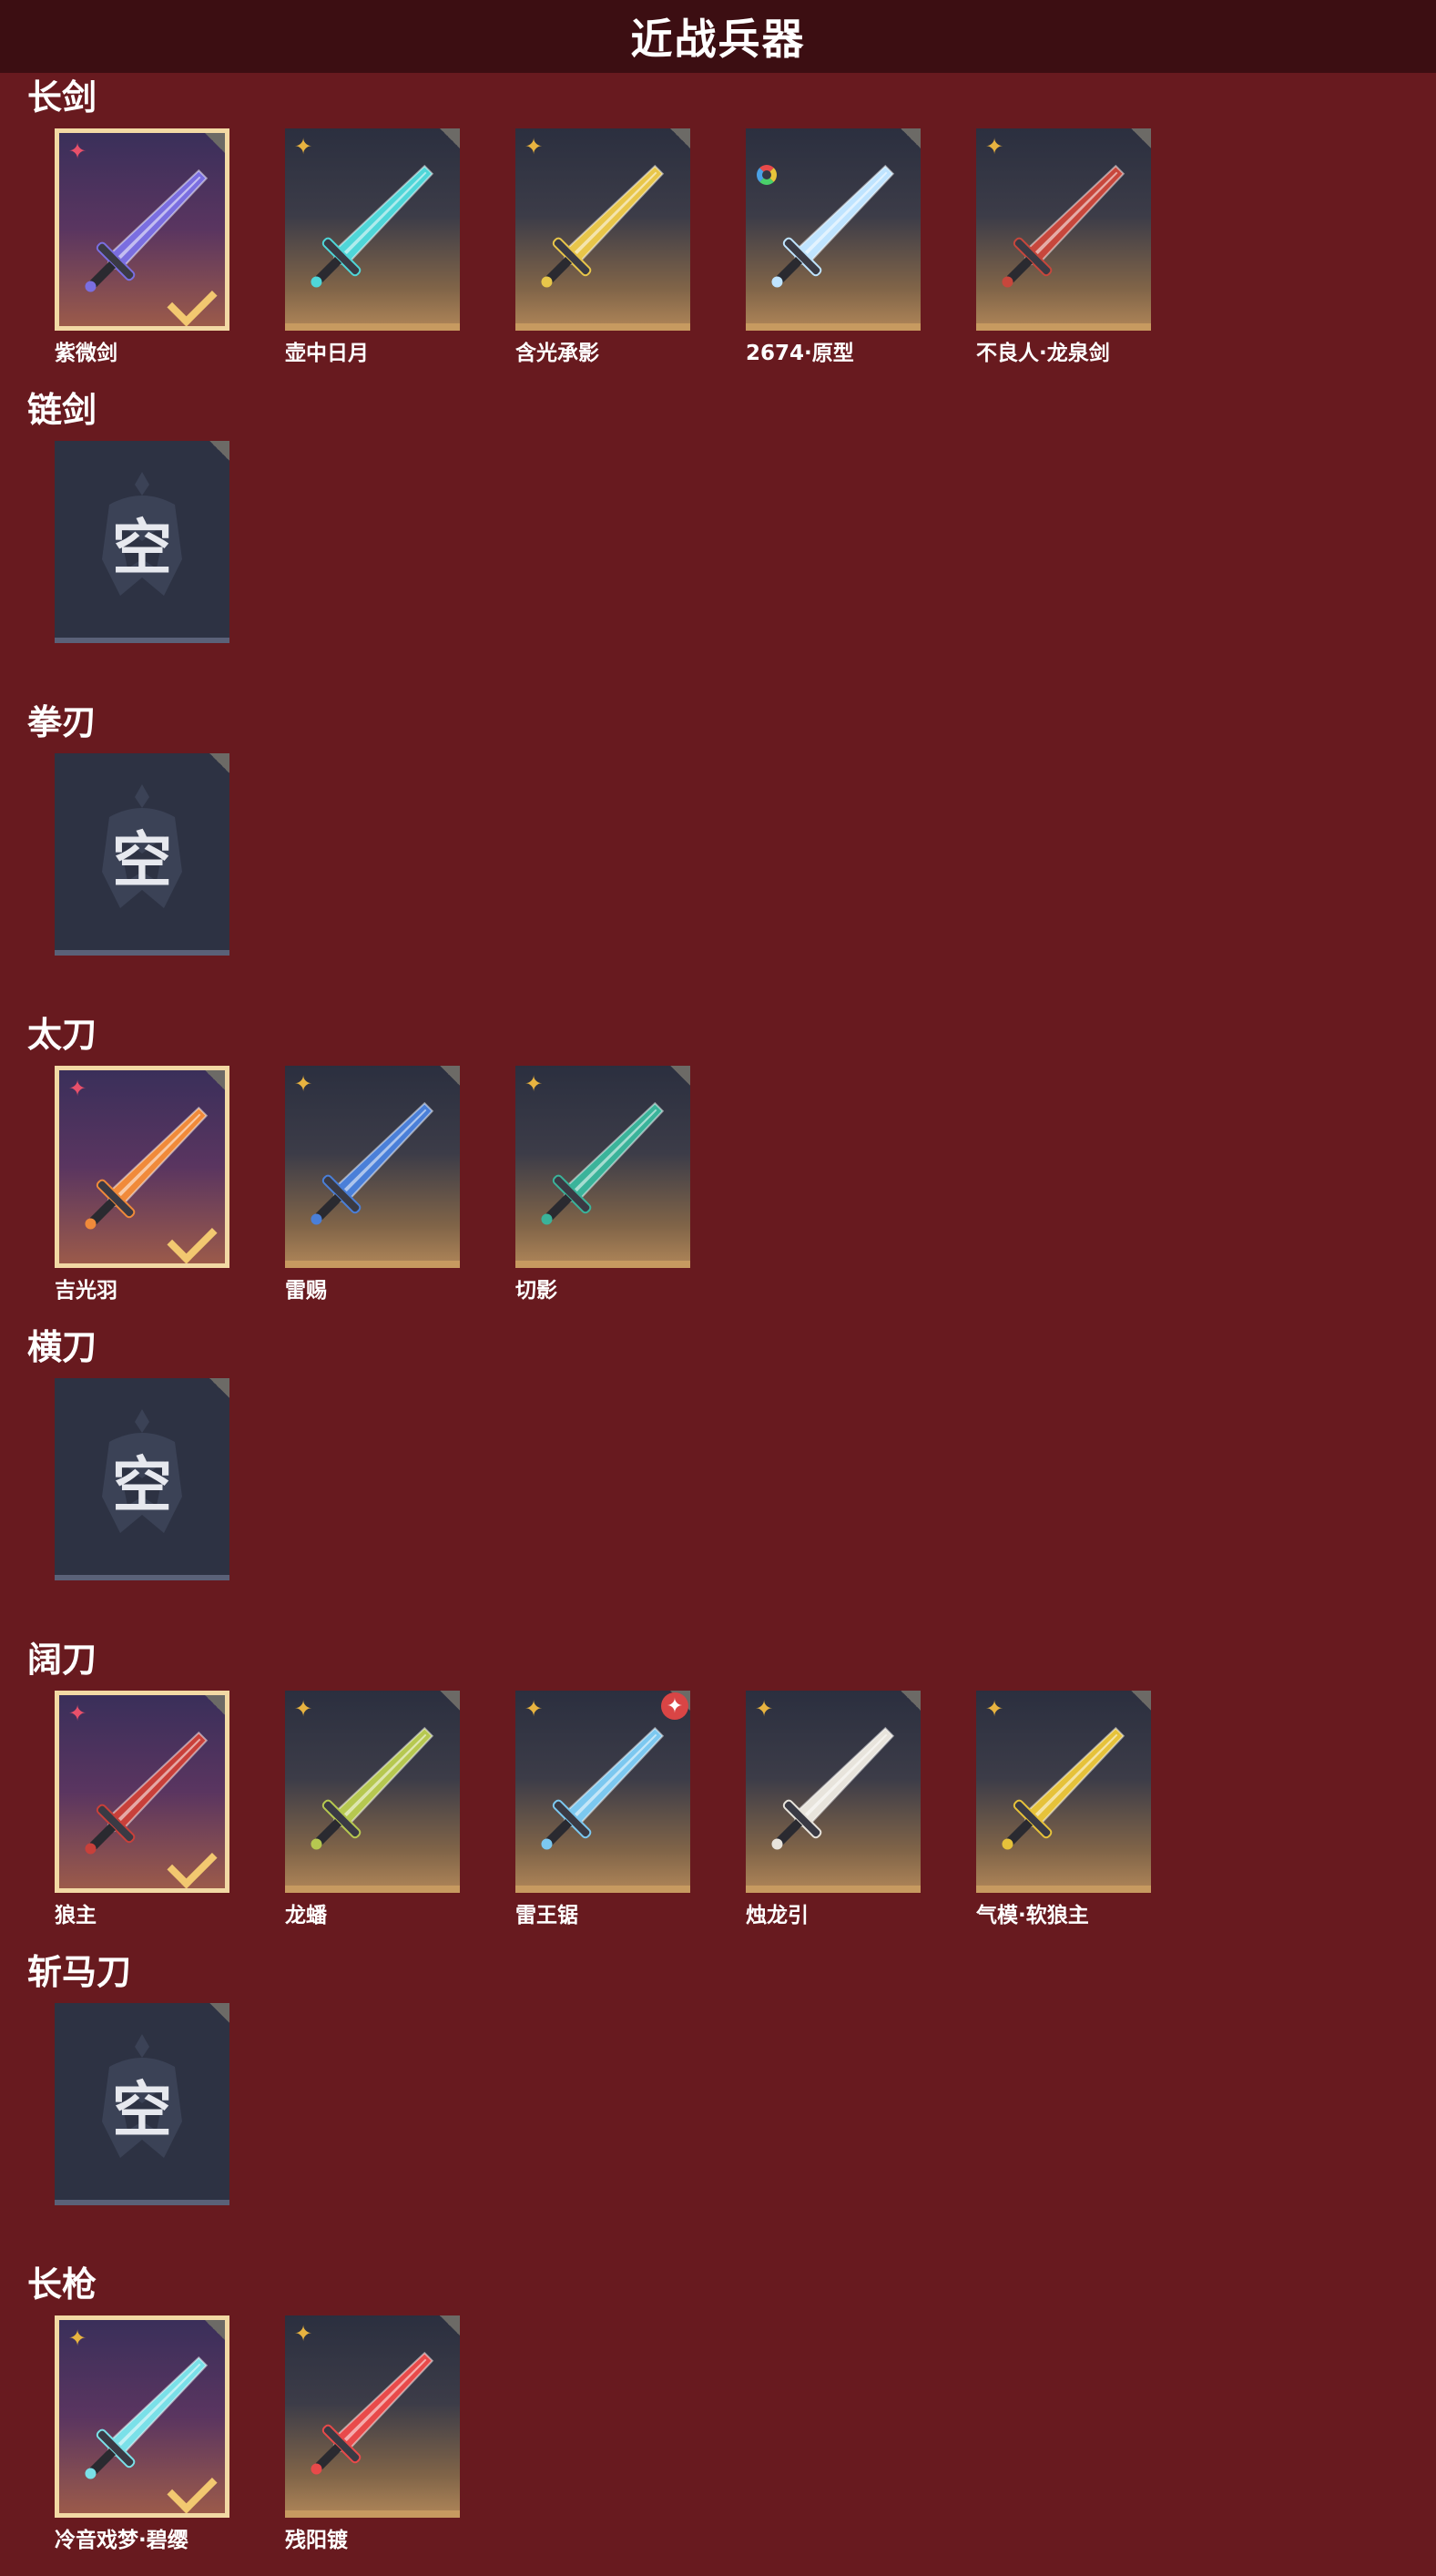  Describe the element at coordinates (718, 1795) in the screenshot. I see `weapon-section: 阔刀 ✦ 狼主 ✦ 龙蟠 ✦ ✦ 雷王锯 ✦ 烛龙引 ✦ 气模·软狼主` at that location.